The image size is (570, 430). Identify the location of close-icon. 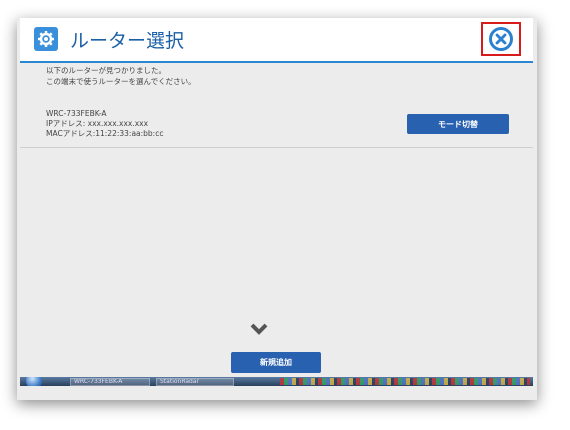
(501, 39).